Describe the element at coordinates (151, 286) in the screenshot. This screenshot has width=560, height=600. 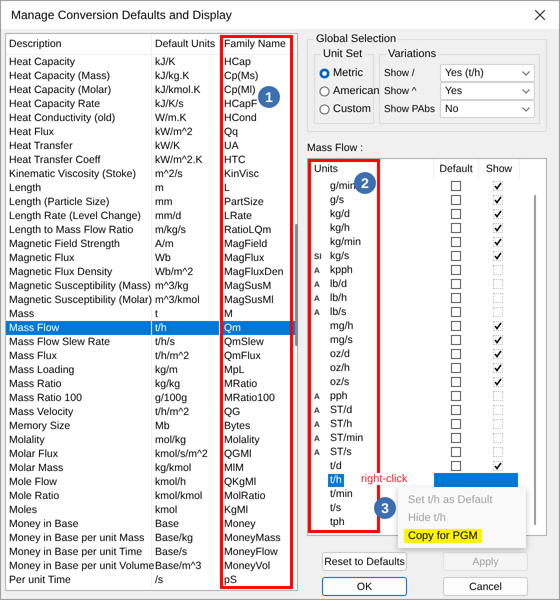
I see `family-row: Magnetic Susceptibility (Mass) m^3/kg MagSusM` at that location.